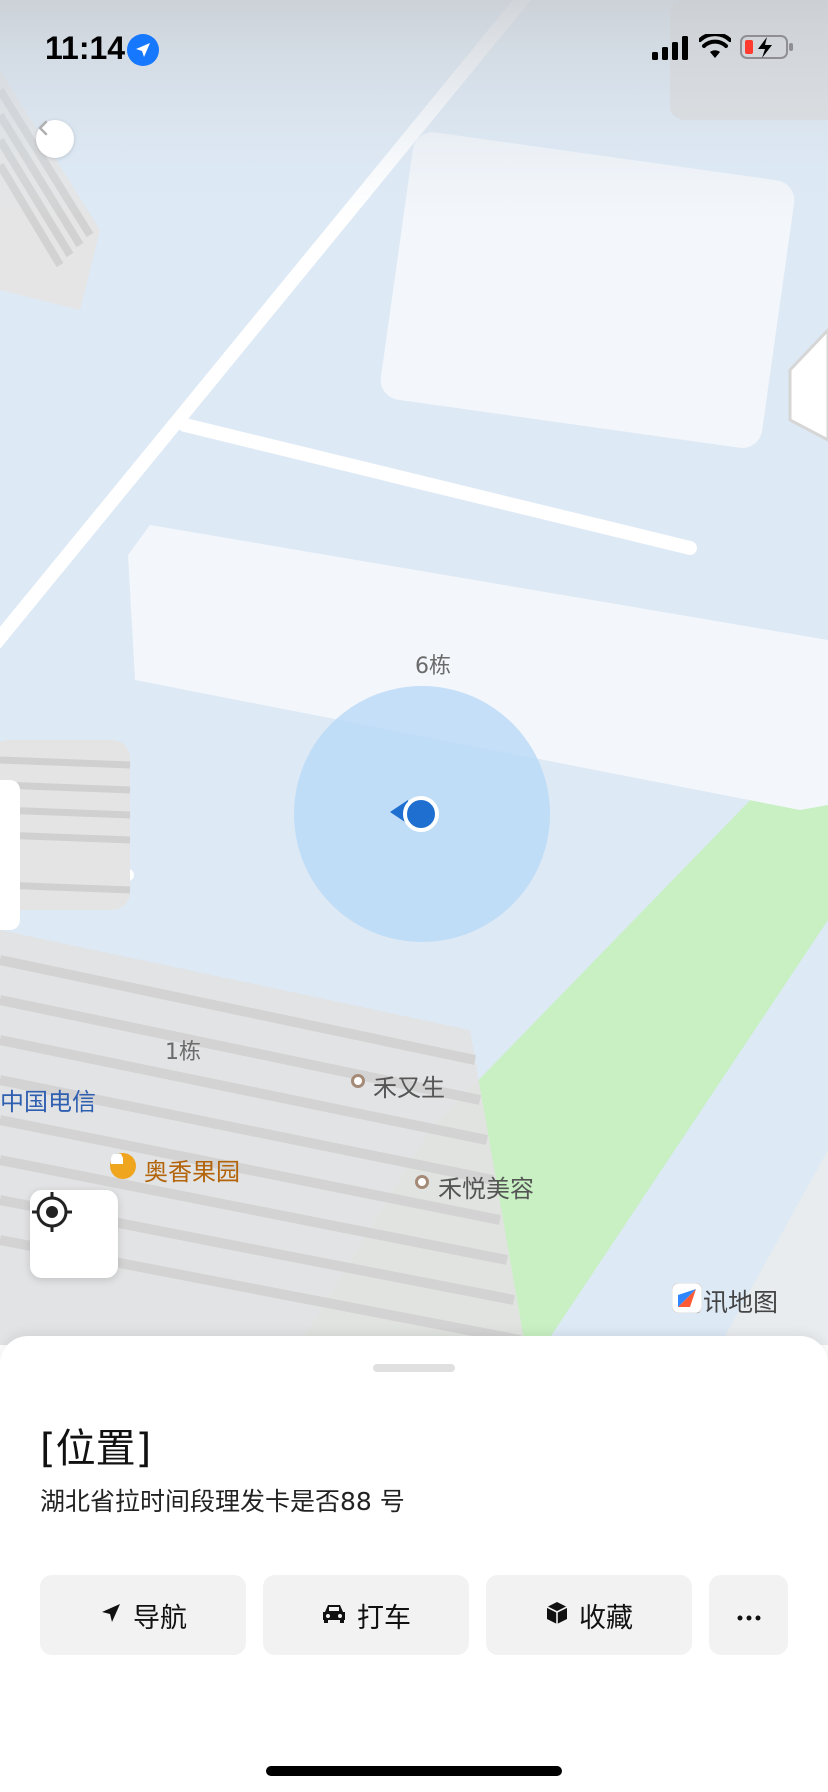  Describe the element at coordinates (384, 1618) in the screenshot. I see `taxi-label: 打车` at that location.